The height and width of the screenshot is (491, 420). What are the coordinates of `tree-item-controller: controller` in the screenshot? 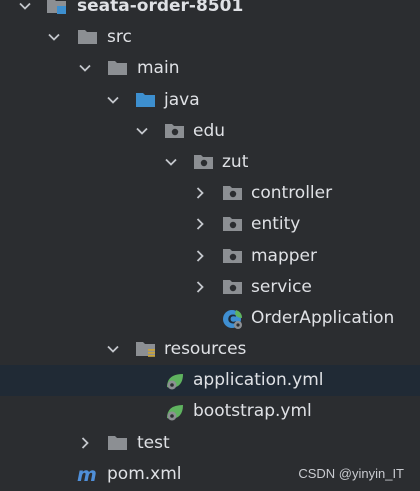 It's located at (210, 193).